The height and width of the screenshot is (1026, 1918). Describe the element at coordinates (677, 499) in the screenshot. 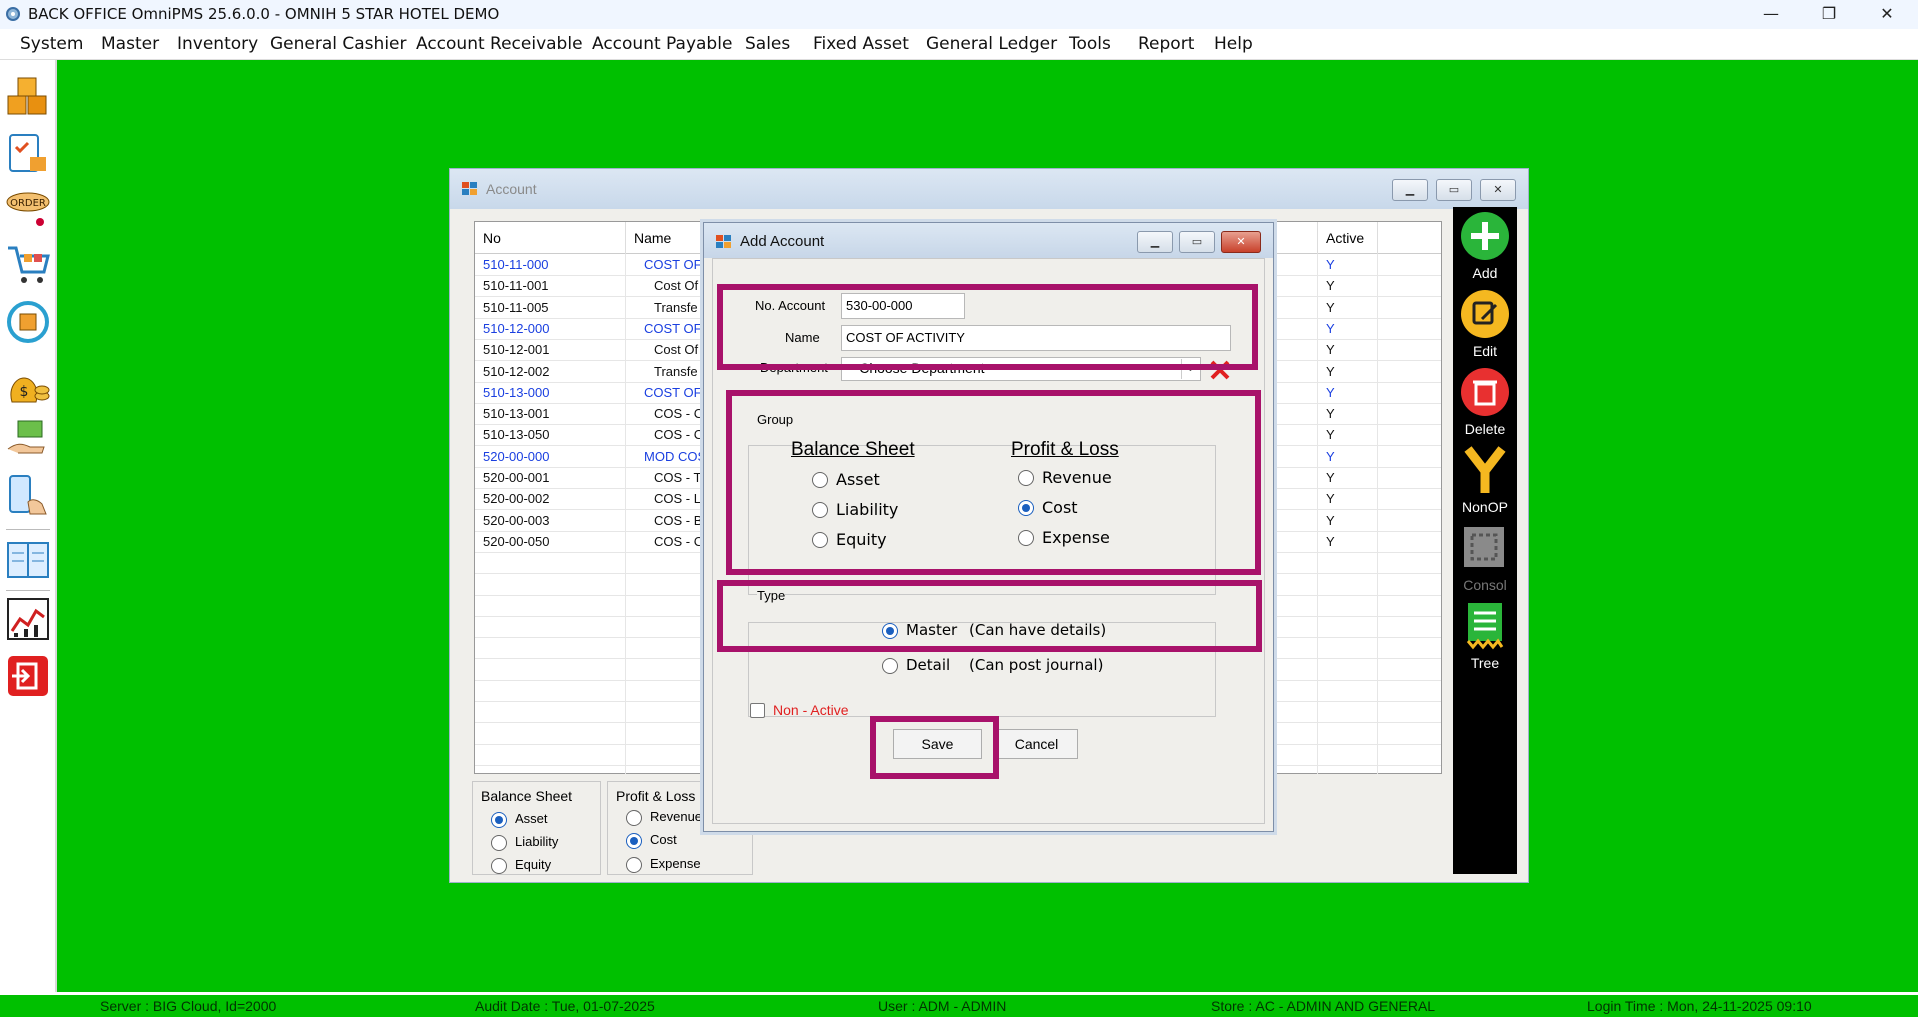

I see `cell-name: COS - L` at that location.